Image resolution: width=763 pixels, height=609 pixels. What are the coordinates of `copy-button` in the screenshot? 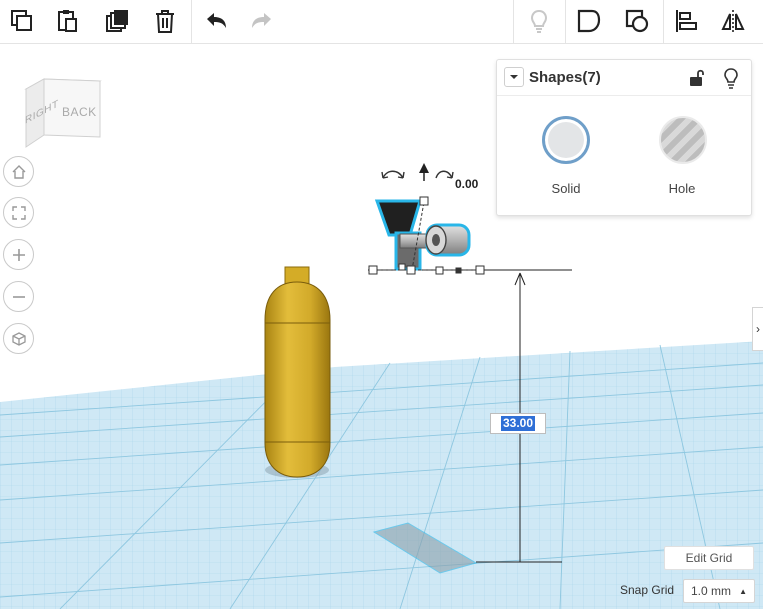 It's located at (22, 21).